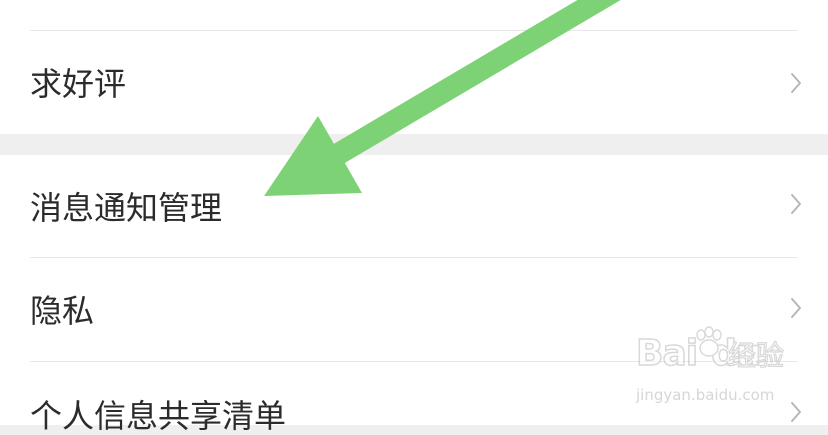 The width and height of the screenshot is (828, 435). I want to click on settings-item-label: 消息通知管理, so click(126, 208).